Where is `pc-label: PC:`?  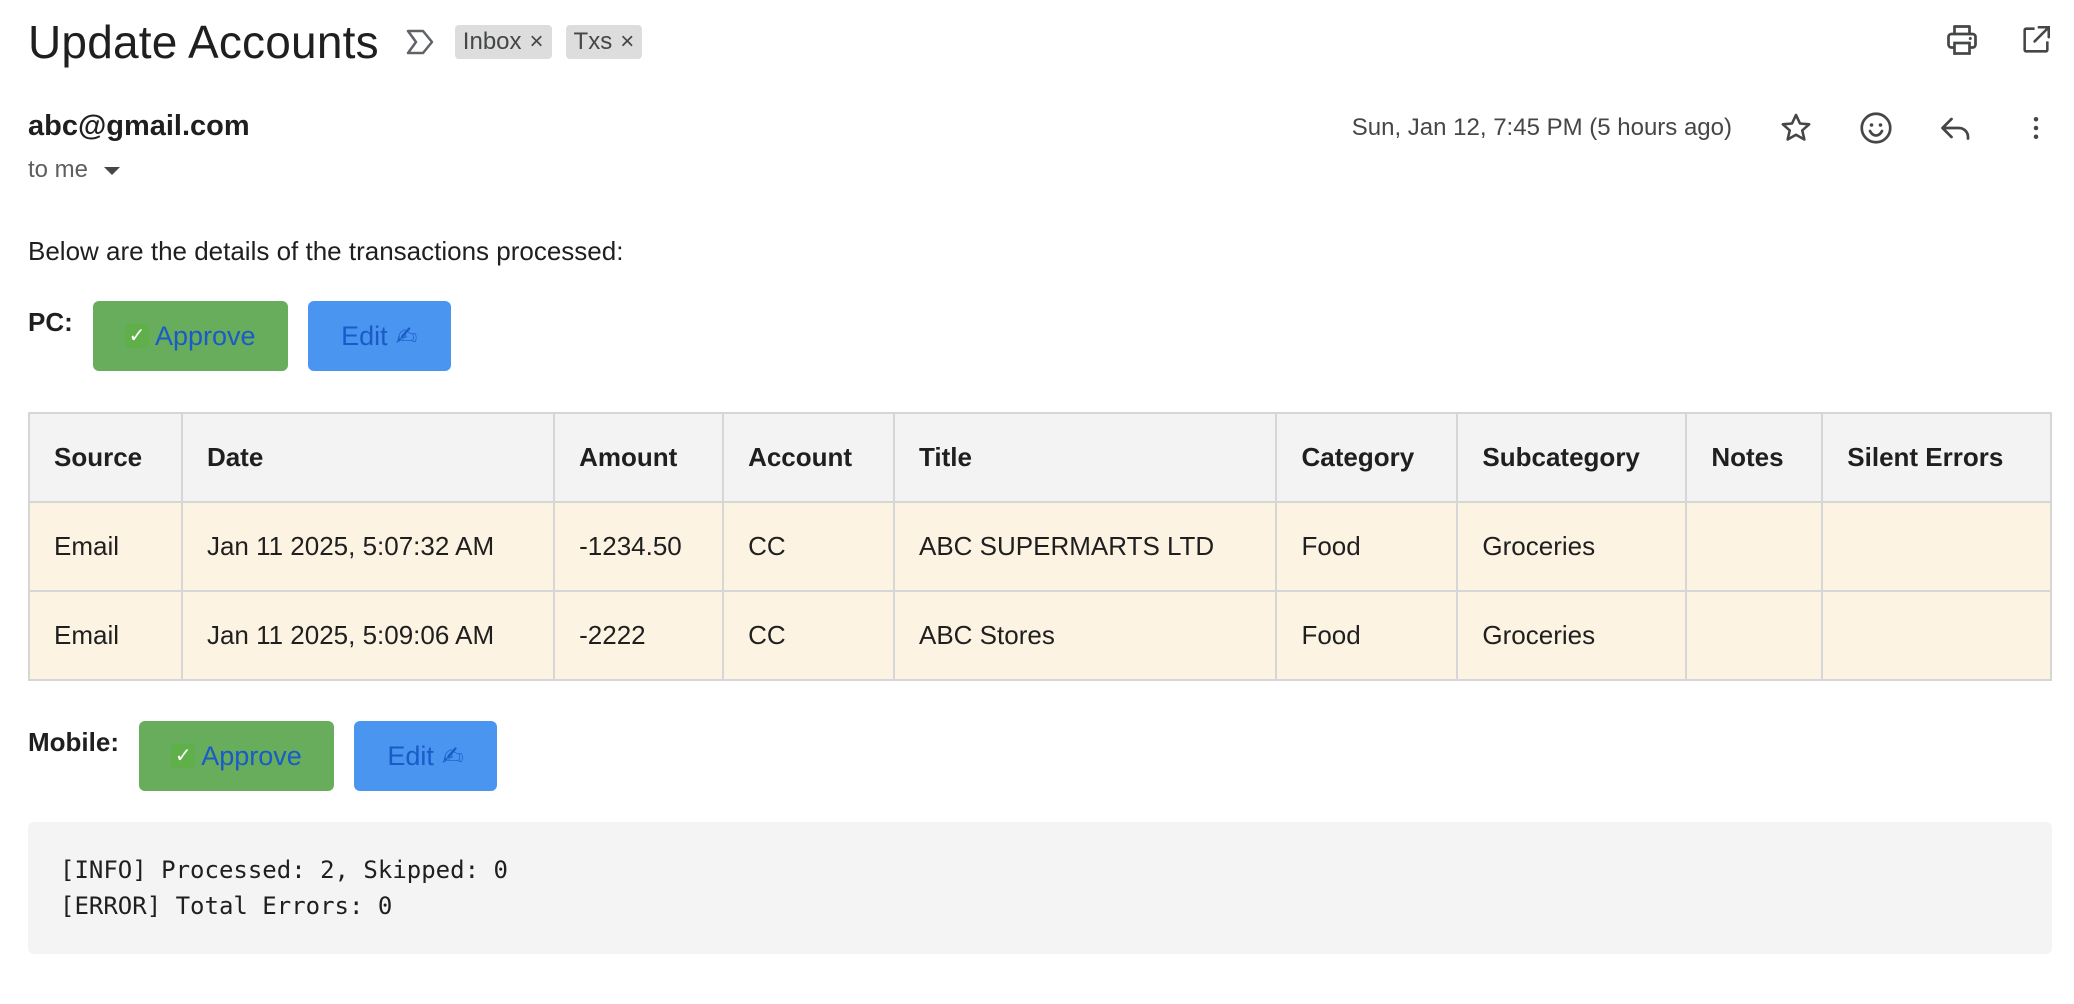 pc-label: PC: is located at coordinates (50, 322).